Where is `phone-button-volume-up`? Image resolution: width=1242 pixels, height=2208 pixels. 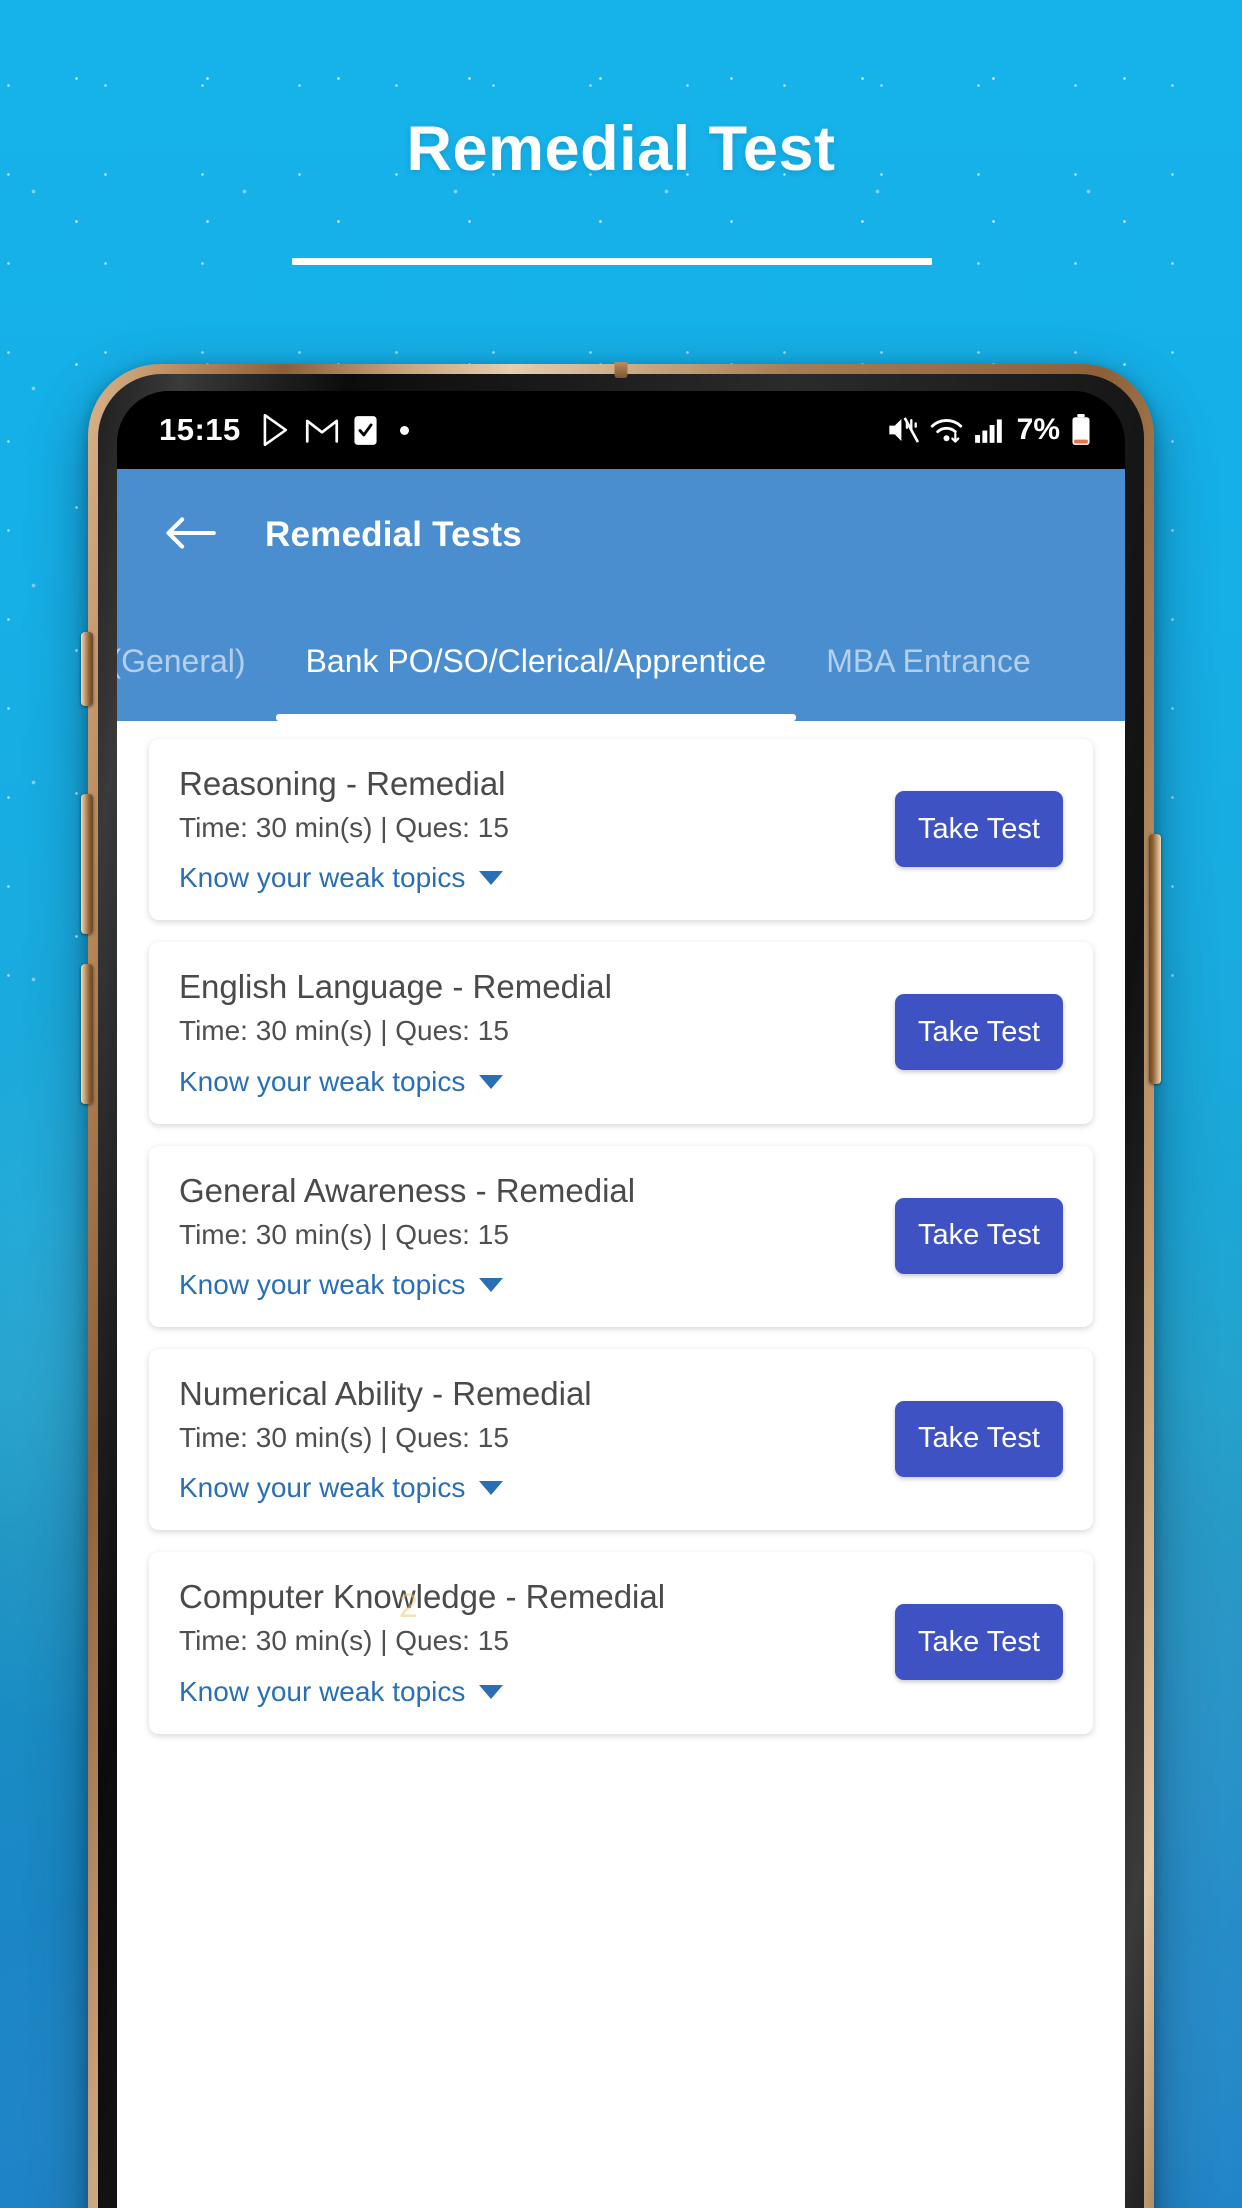 phone-button-volume-up is located at coordinates (87, 864).